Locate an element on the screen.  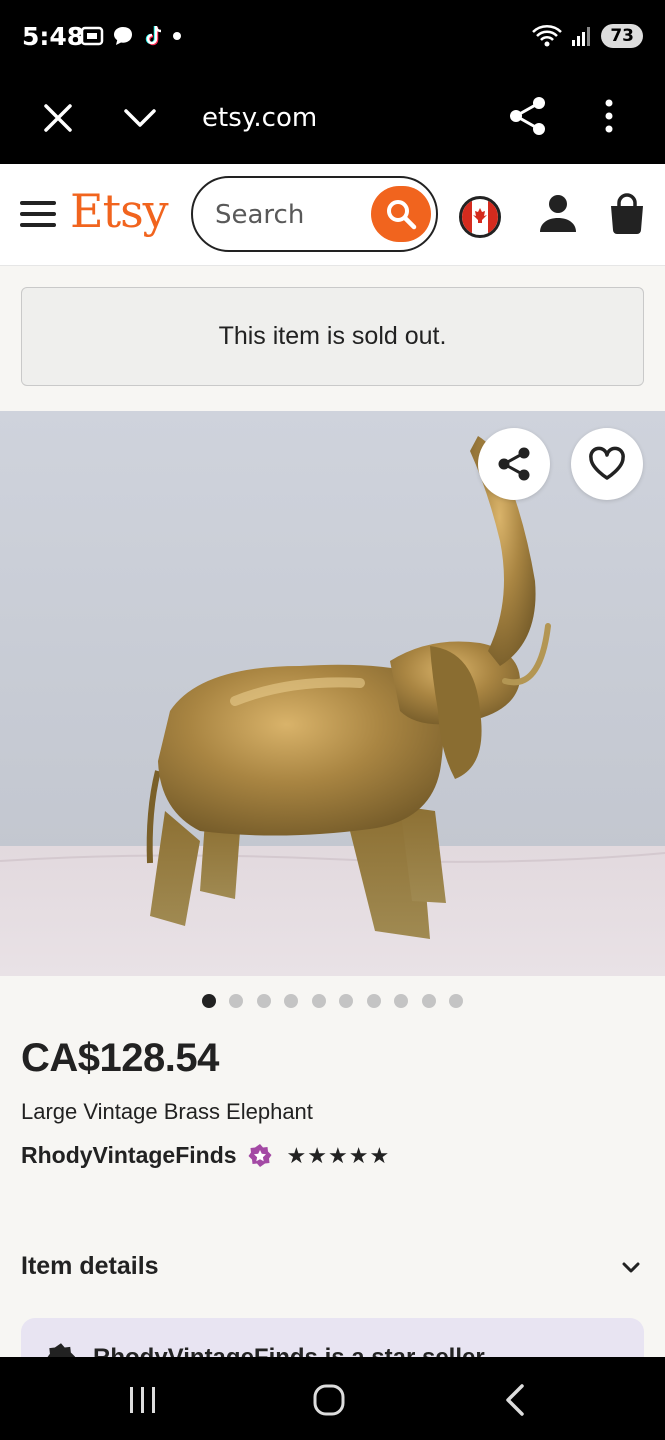
carousel-indicator is located at coordinates (332, 1002).